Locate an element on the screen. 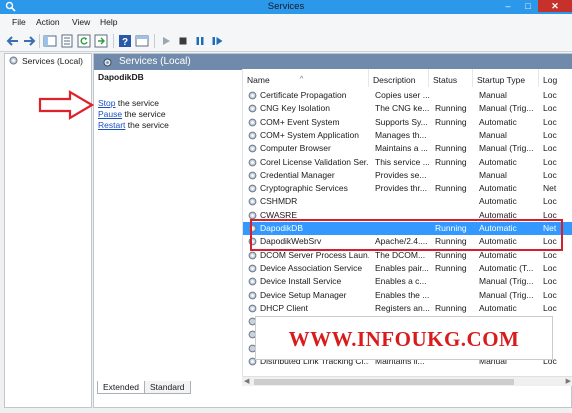 Image resolution: width=572 pixels, height=413 pixels. pane-header-title: Services (Local) is located at coordinates (155, 61).